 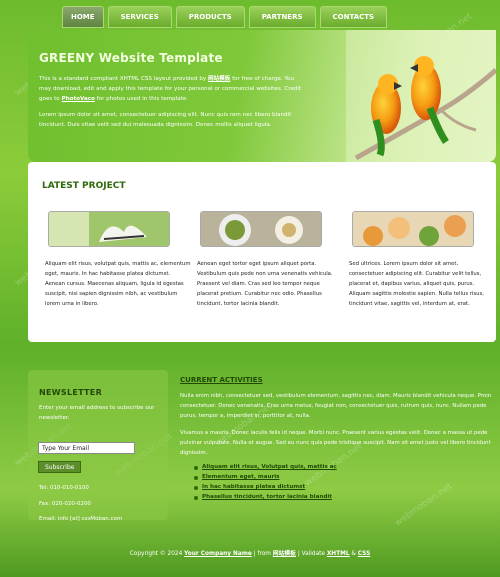 I want to click on footer-copyright: Copyright © 2024, so click(x=157, y=554).